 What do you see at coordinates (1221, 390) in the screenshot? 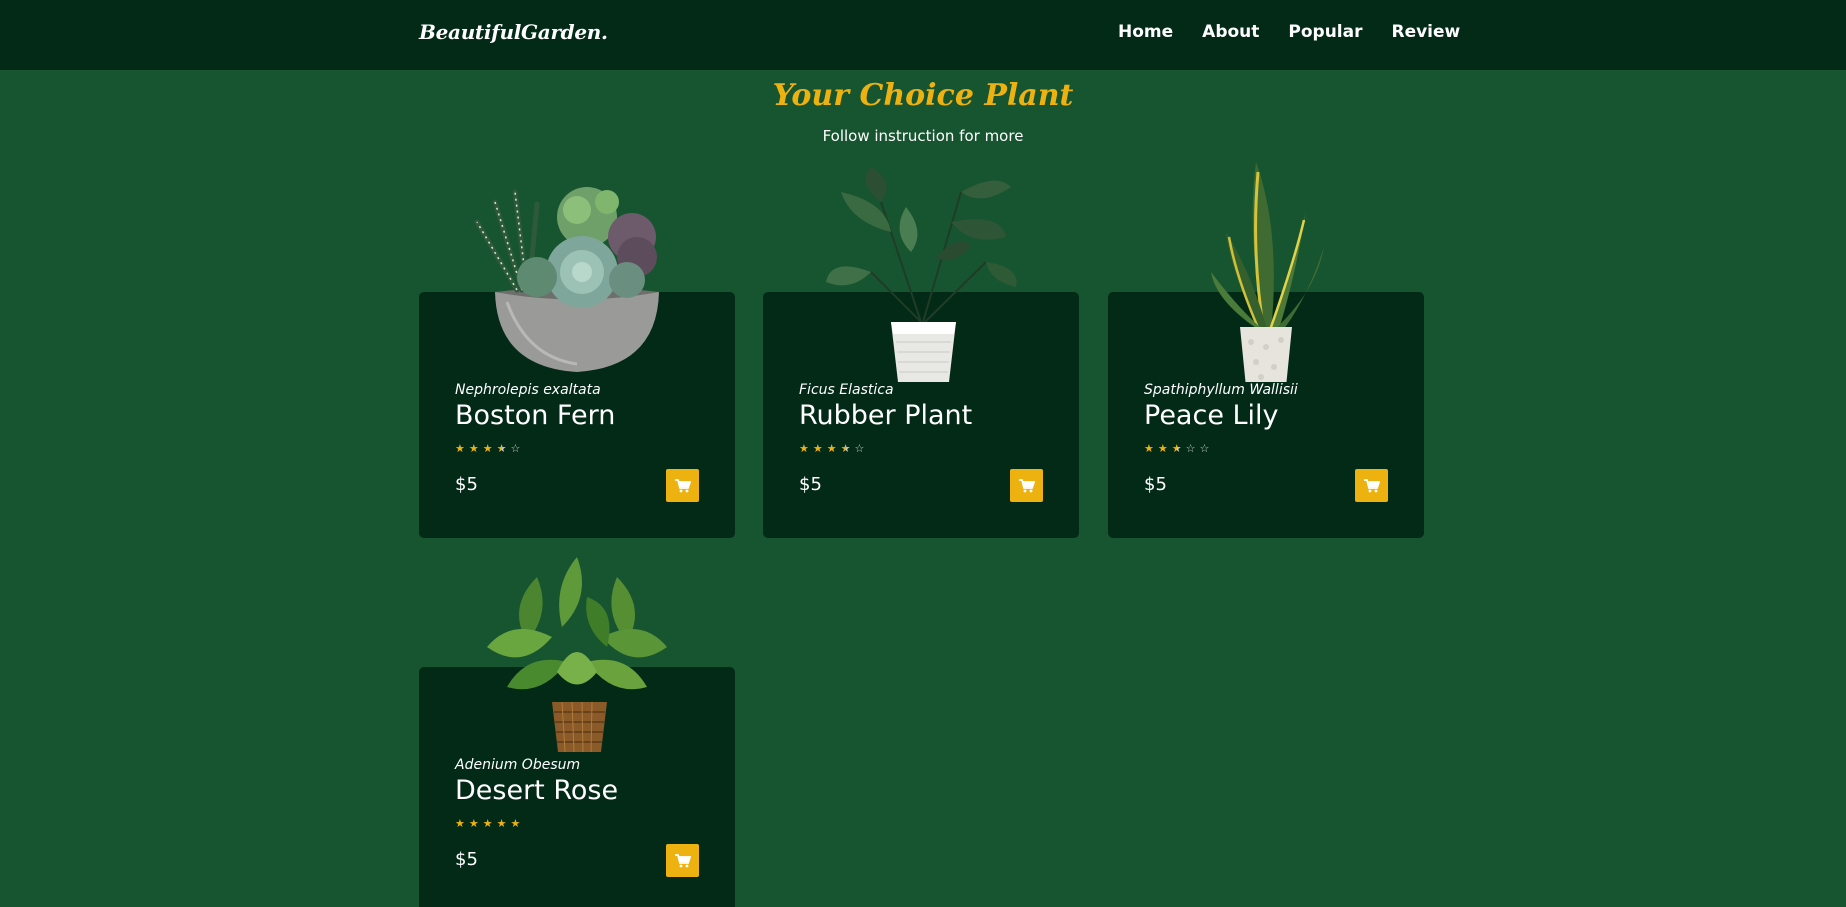
I see `plant-latin-name: Spathiphyllum Wallisii` at bounding box center [1221, 390].